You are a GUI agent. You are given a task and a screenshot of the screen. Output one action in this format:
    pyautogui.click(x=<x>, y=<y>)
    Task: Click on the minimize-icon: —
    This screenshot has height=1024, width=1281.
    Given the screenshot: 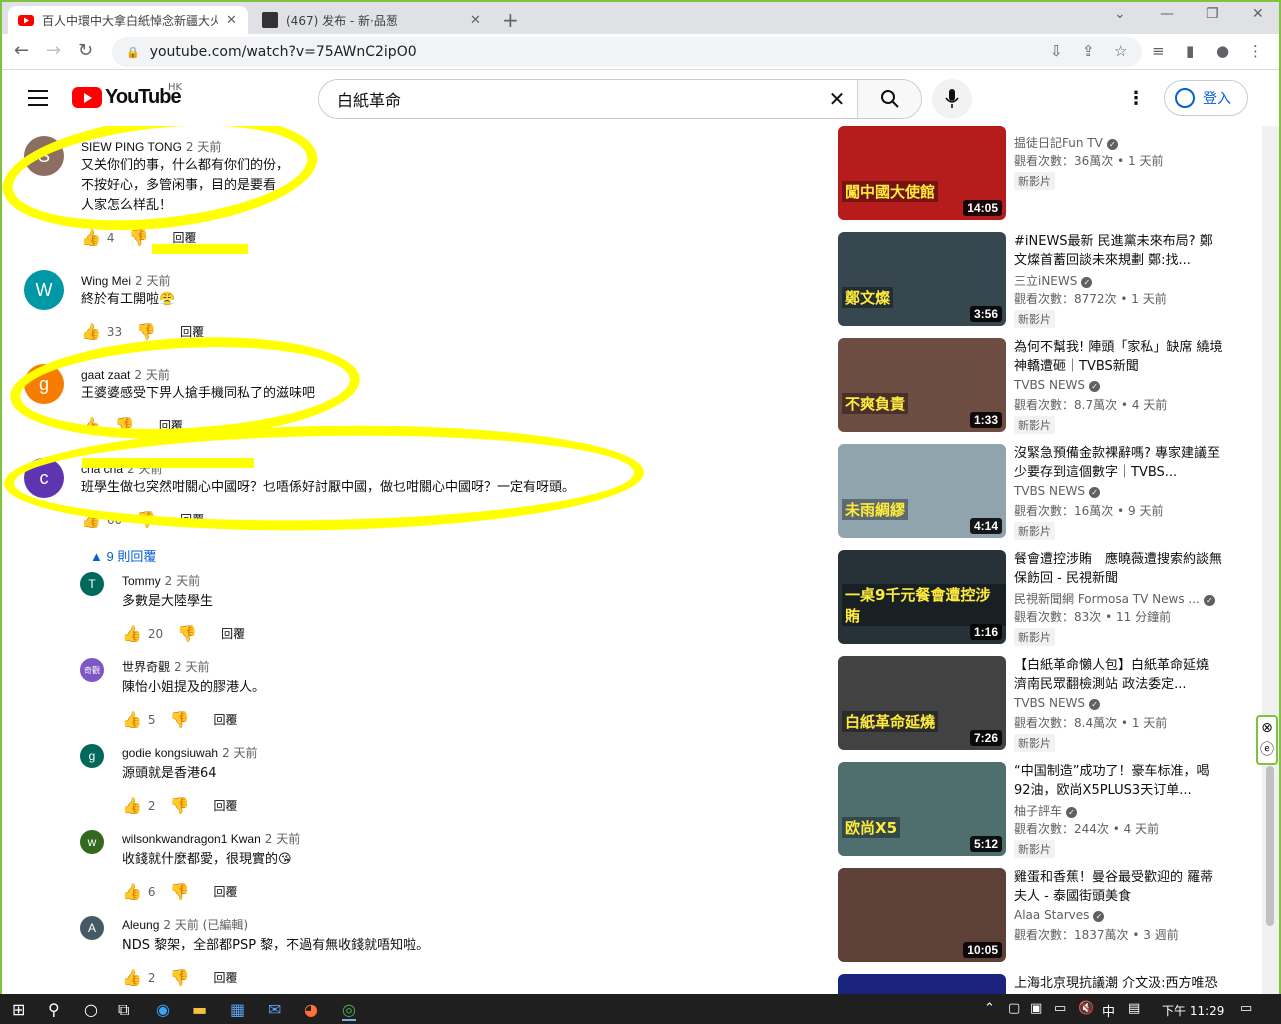 What is the action you would take?
    pyautogui.click(x=1167, y=14)
    